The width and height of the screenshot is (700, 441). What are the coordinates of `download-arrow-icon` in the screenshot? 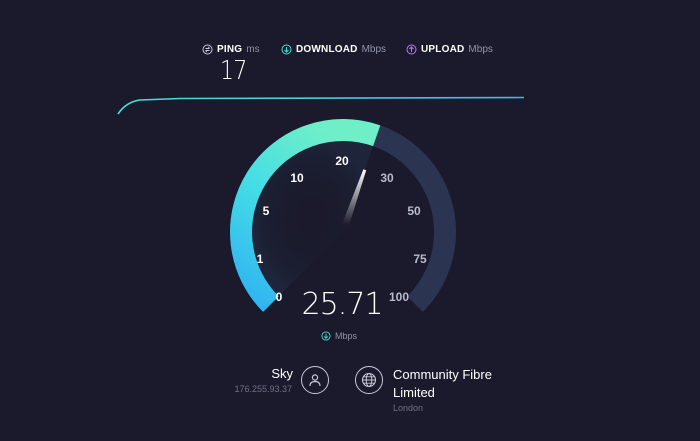 It's located at (326, 336).